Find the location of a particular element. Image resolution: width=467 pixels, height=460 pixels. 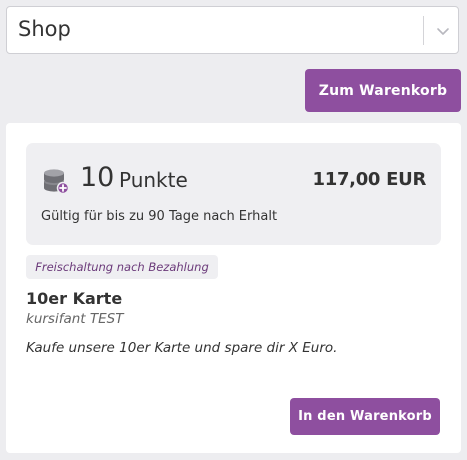

shop-select-divider is located at coordinates (423, 30).